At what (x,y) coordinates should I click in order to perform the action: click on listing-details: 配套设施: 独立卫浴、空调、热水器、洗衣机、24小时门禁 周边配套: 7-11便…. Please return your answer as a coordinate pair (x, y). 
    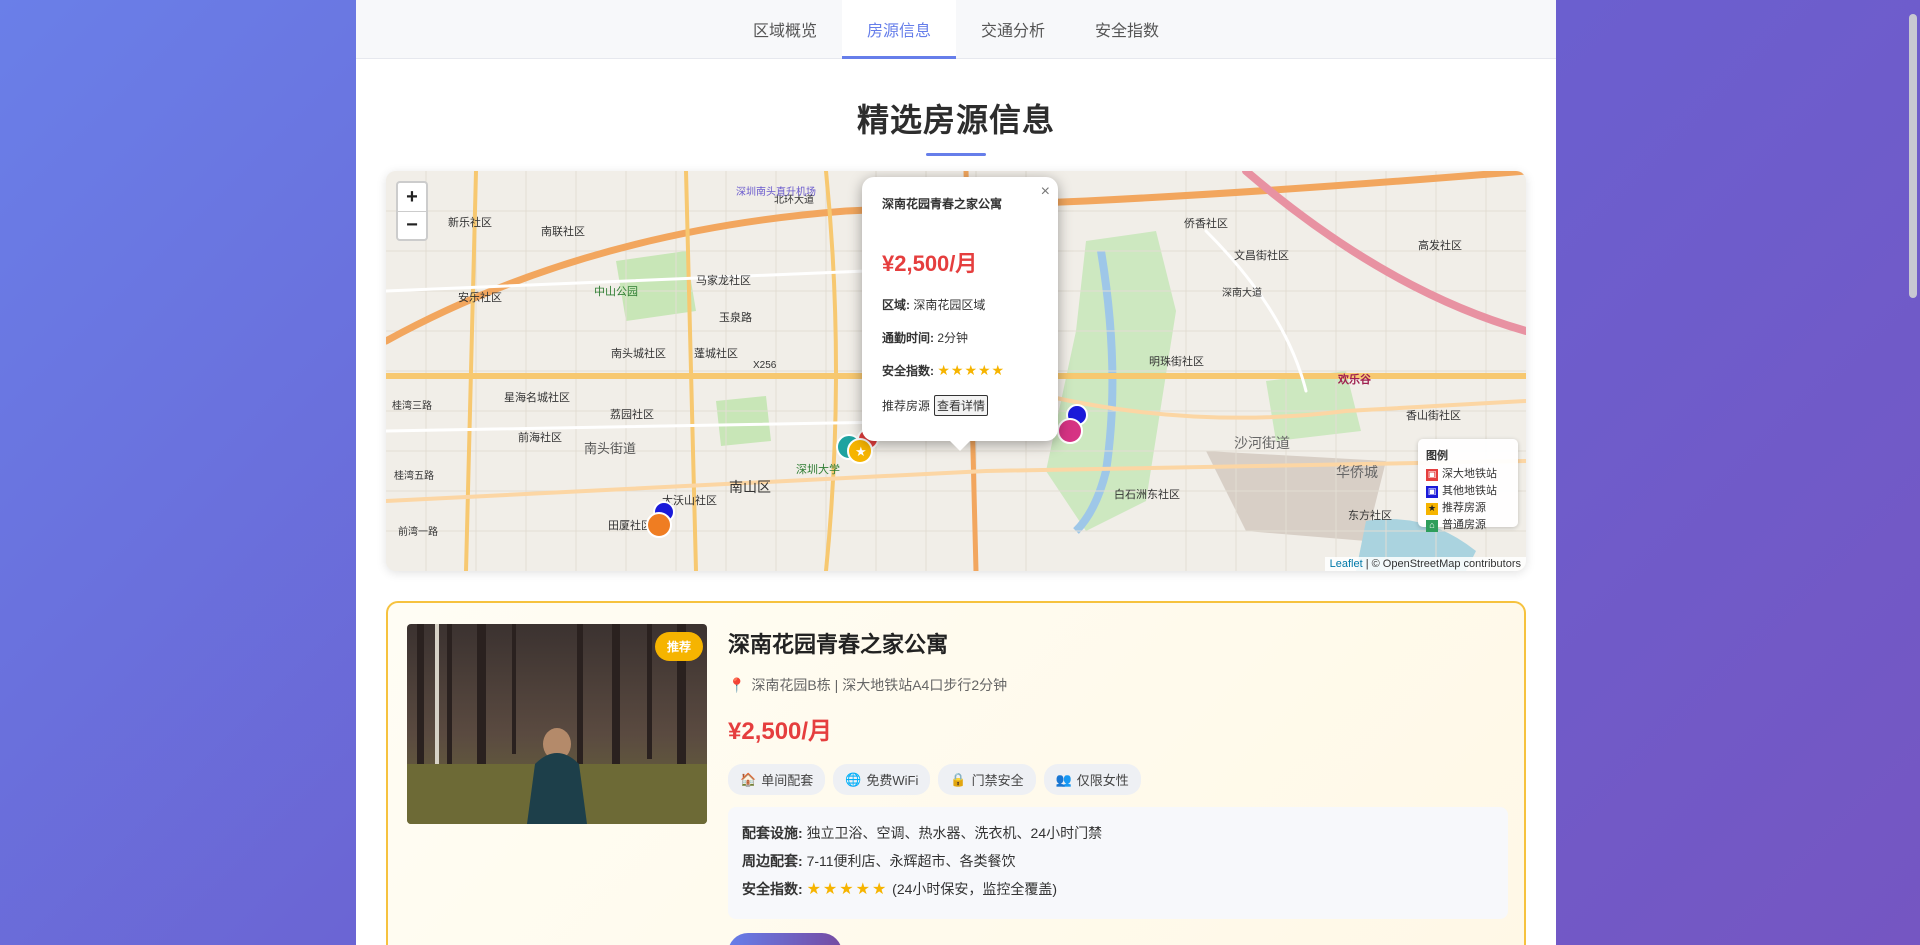
    Looking at the image, I should click on (1118, 863).